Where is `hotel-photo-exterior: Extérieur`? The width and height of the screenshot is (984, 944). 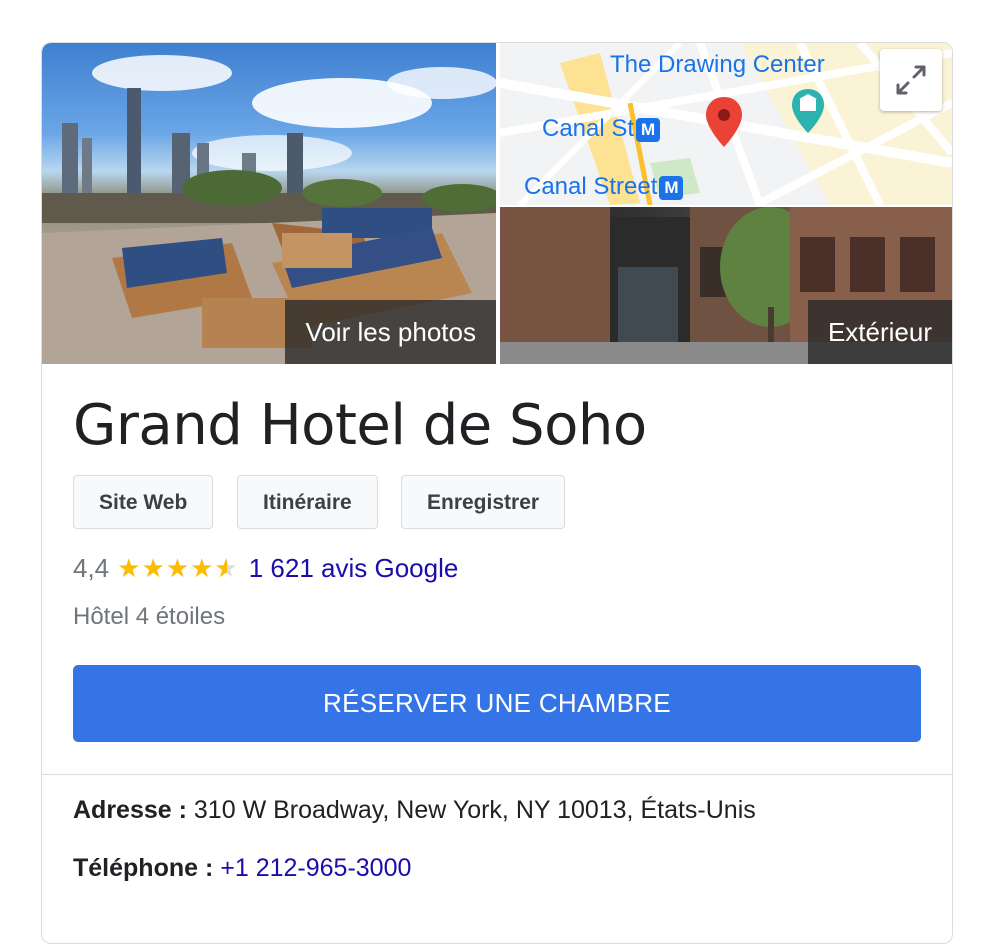
hotel-photo-exterior: Extérieur is located at coordinates (726, 285).